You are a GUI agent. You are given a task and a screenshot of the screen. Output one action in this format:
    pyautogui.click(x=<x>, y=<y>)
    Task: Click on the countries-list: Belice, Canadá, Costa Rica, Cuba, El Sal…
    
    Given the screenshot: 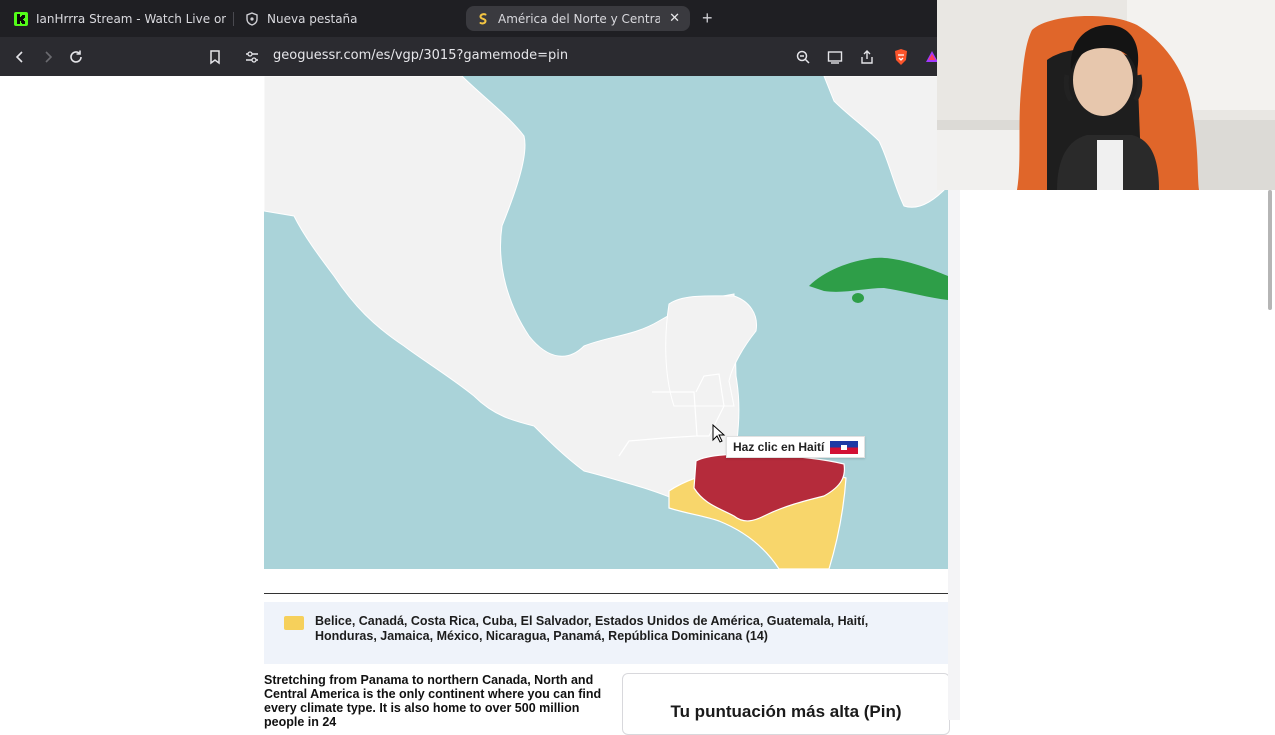 What is the action you would take?
    pyautogui.click(x=606, y=633)
    